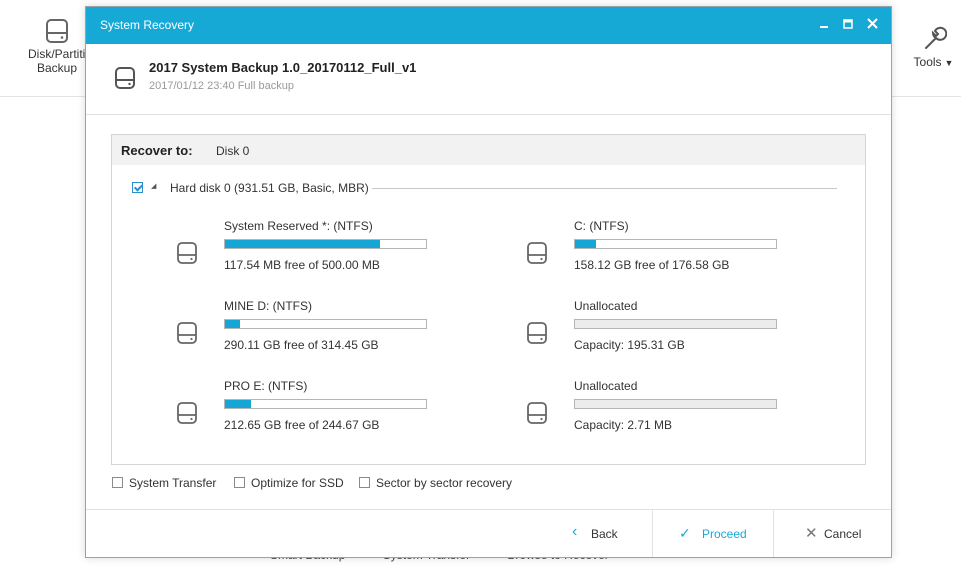 The width and height of the screenshot is (961, 577). I want to click on back-button: ‹ Back, so click(609, 533).